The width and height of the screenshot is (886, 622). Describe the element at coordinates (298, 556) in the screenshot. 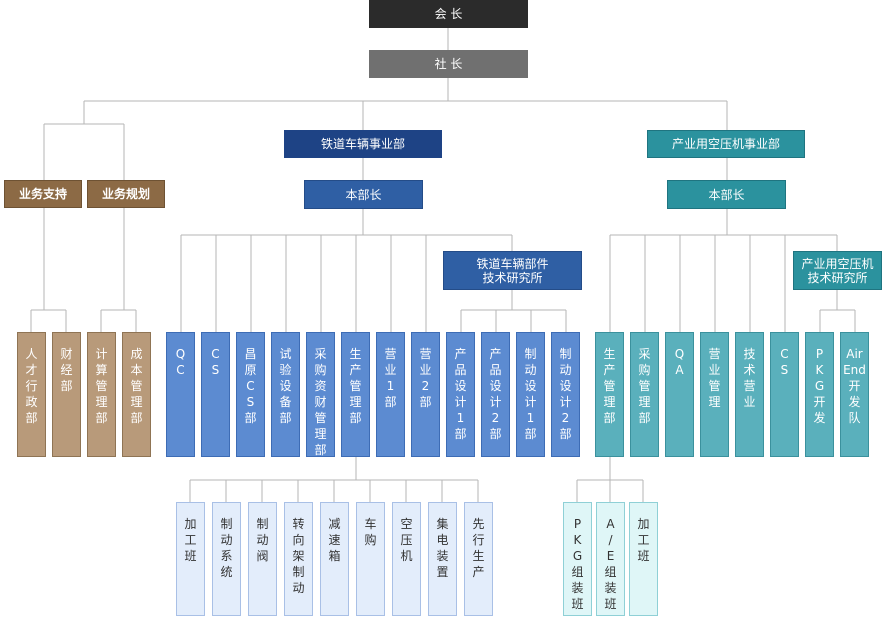

I see `team-label: 转 向 架 制 动` at that location.